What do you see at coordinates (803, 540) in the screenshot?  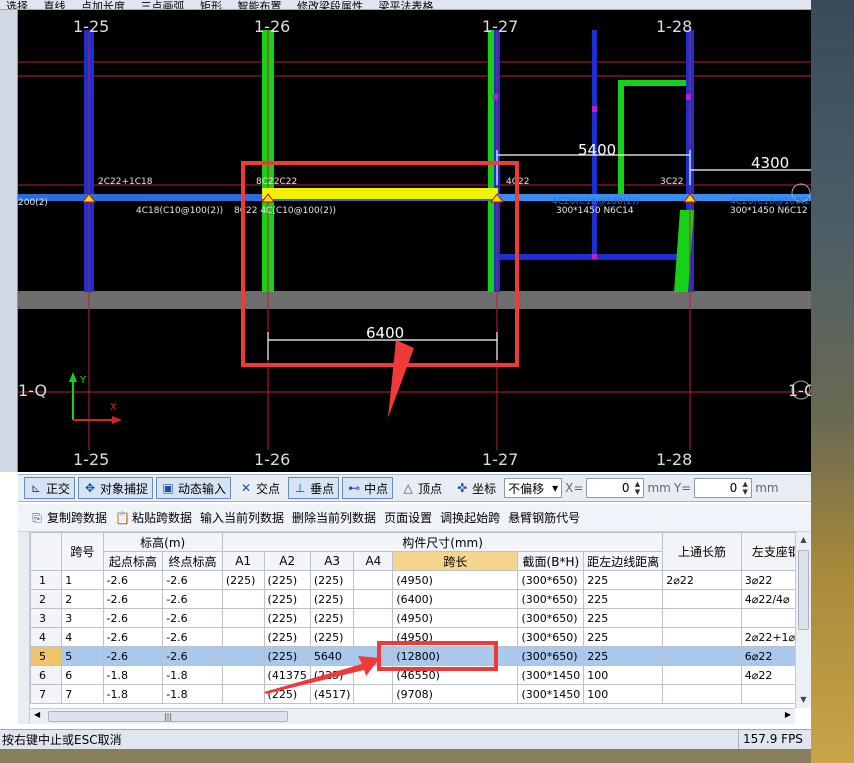 I see `scroll-up-icon: ▲` at bounding box center [803, 540].